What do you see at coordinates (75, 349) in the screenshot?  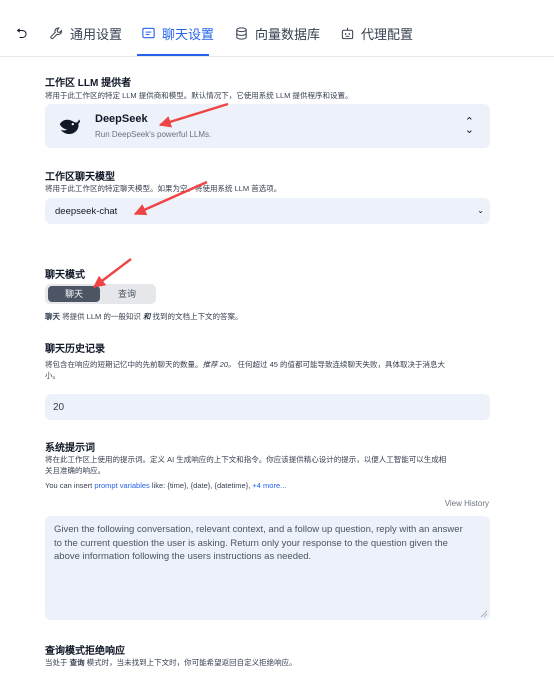 I see `history-label: 聊天历史记录` at bounding box center [75, 349].